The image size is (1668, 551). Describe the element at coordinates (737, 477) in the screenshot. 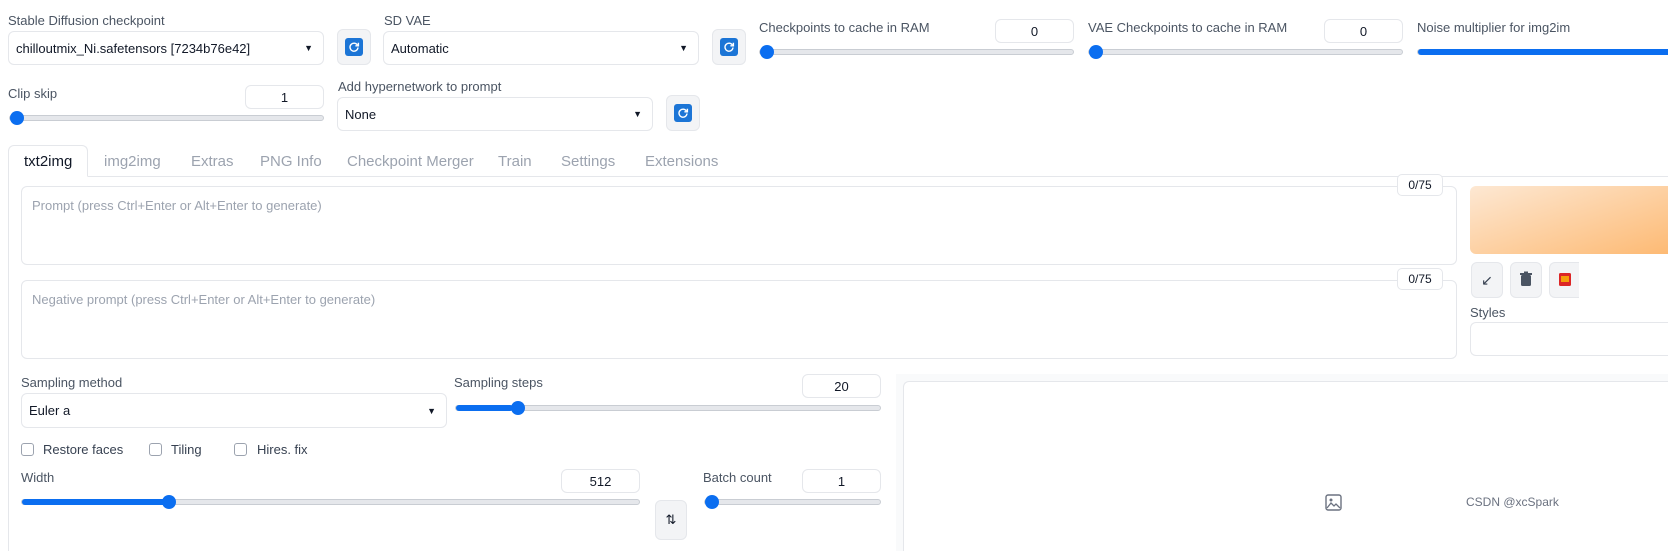

I see `batch-count-label: Batch count` at that location.